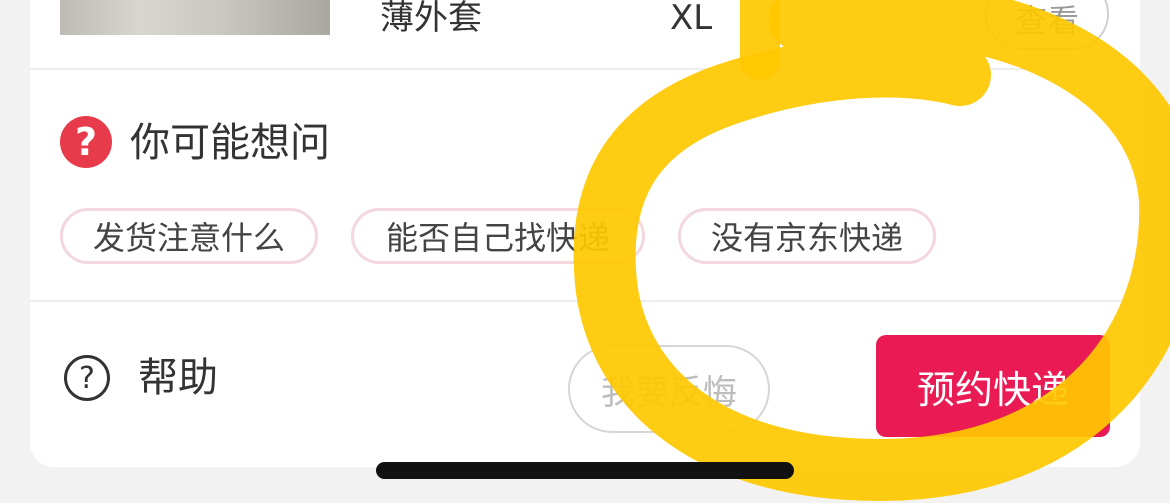 The width and height of the screenshot is (1170, 503). Describe the element at coordinates (230, 143) in the screenshot. I see `faq-title: 你可能想问` at that location.